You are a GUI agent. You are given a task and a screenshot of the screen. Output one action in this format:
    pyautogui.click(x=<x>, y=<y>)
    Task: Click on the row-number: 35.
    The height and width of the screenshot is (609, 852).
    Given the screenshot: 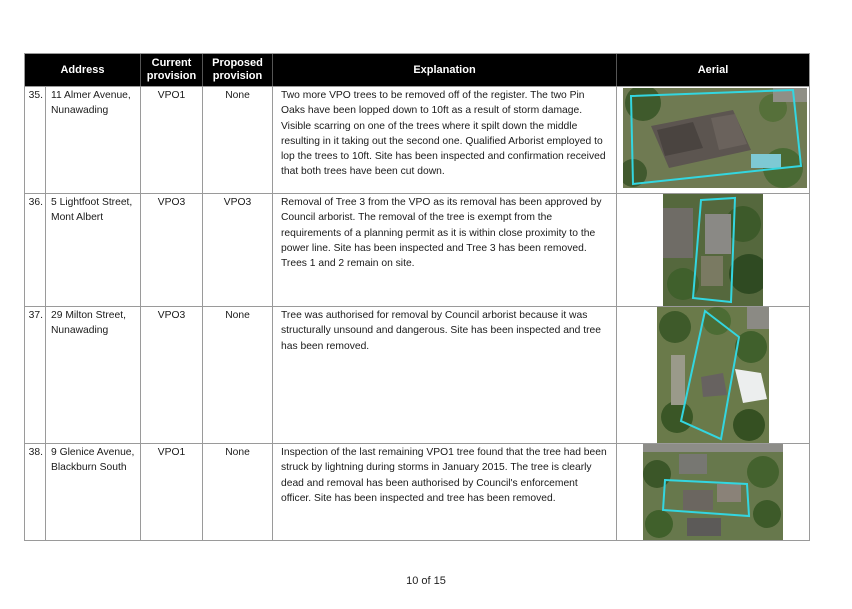 What is the action you would take?
    pyautogui.click(x=35, y=140)
    